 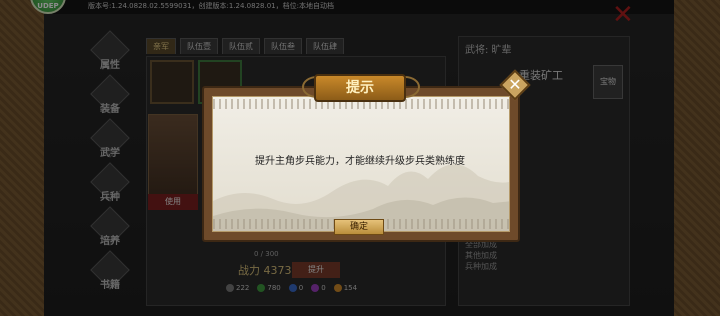 I want to click on dialog-title: 提示, so click(x=360, y=88).